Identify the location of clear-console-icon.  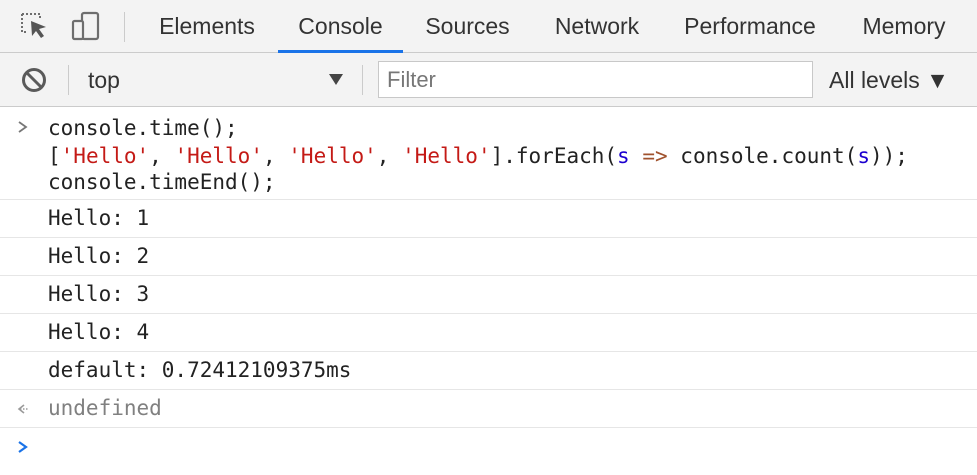
(34, 80).